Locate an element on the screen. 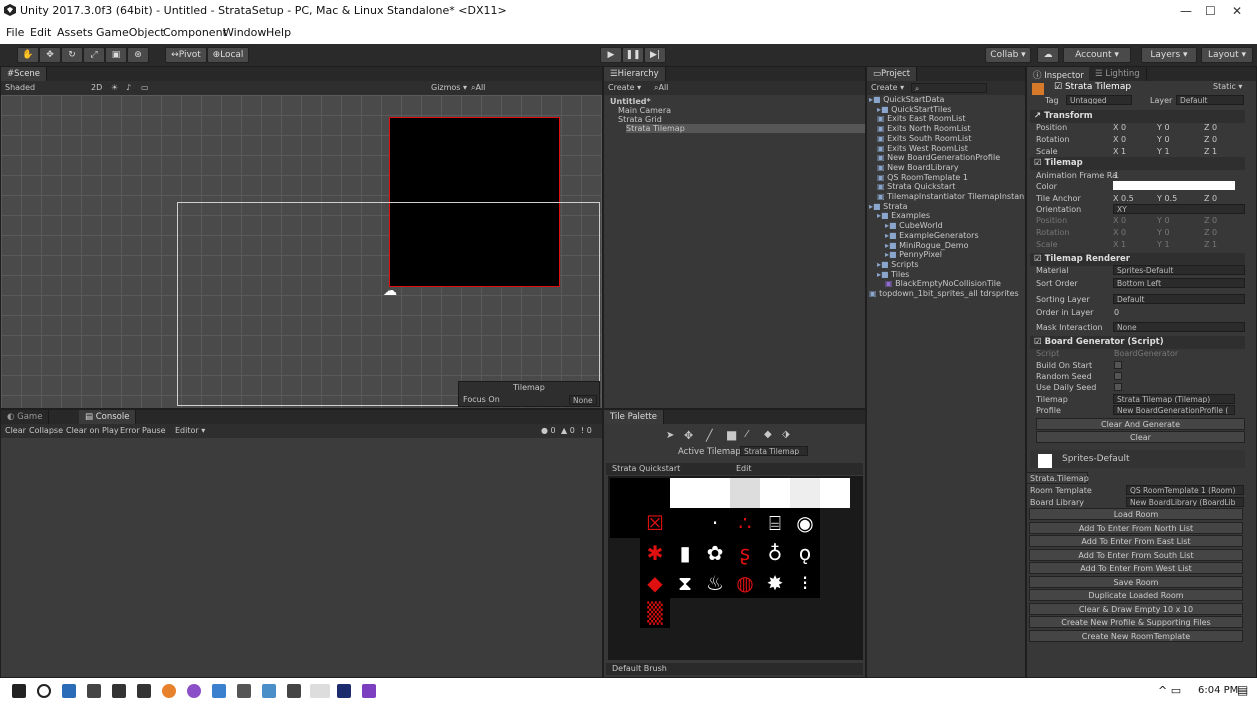 The height and width of the screenshot is (704, 1257). tag-dropdown: Untagged is located at coordinates (1099, 100).